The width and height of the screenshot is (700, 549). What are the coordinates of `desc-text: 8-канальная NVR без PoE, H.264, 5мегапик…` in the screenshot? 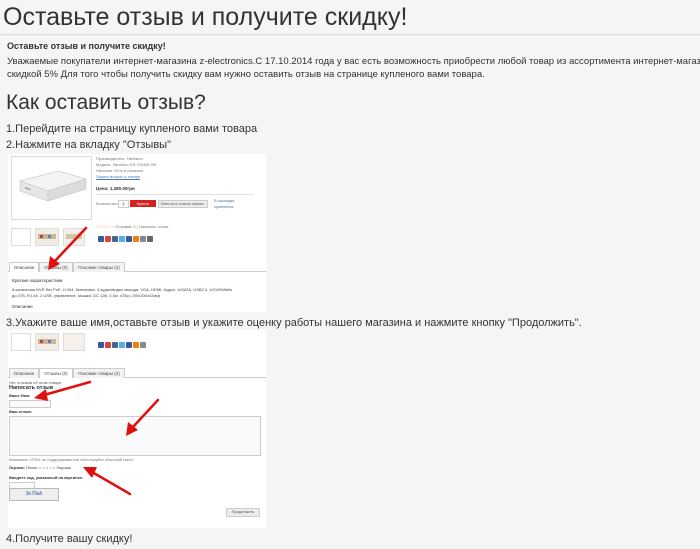 It's located at (122, 289).